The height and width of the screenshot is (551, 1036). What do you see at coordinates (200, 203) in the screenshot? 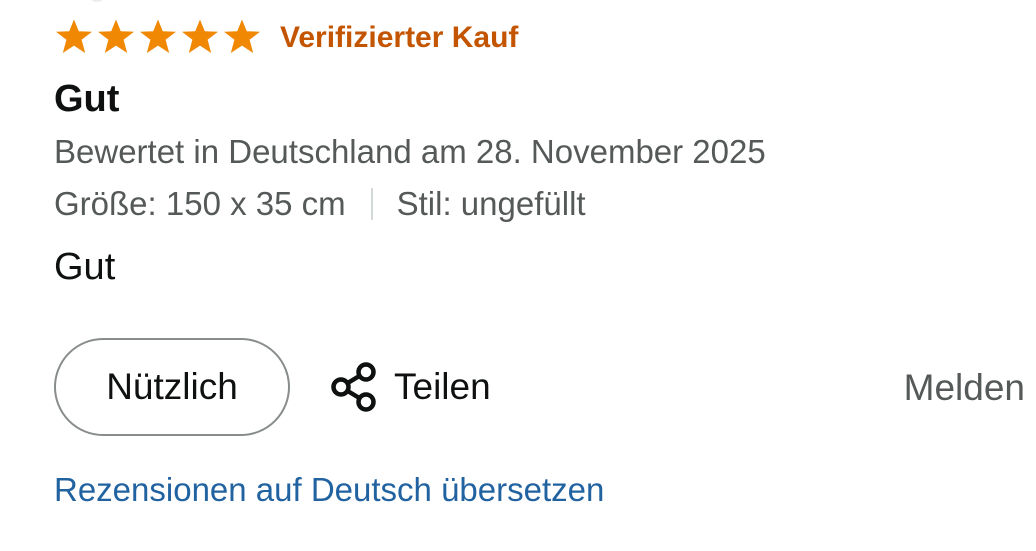
I see `variant-size: Größe: 150 x 35 cm` at bounding box center [200, 203].